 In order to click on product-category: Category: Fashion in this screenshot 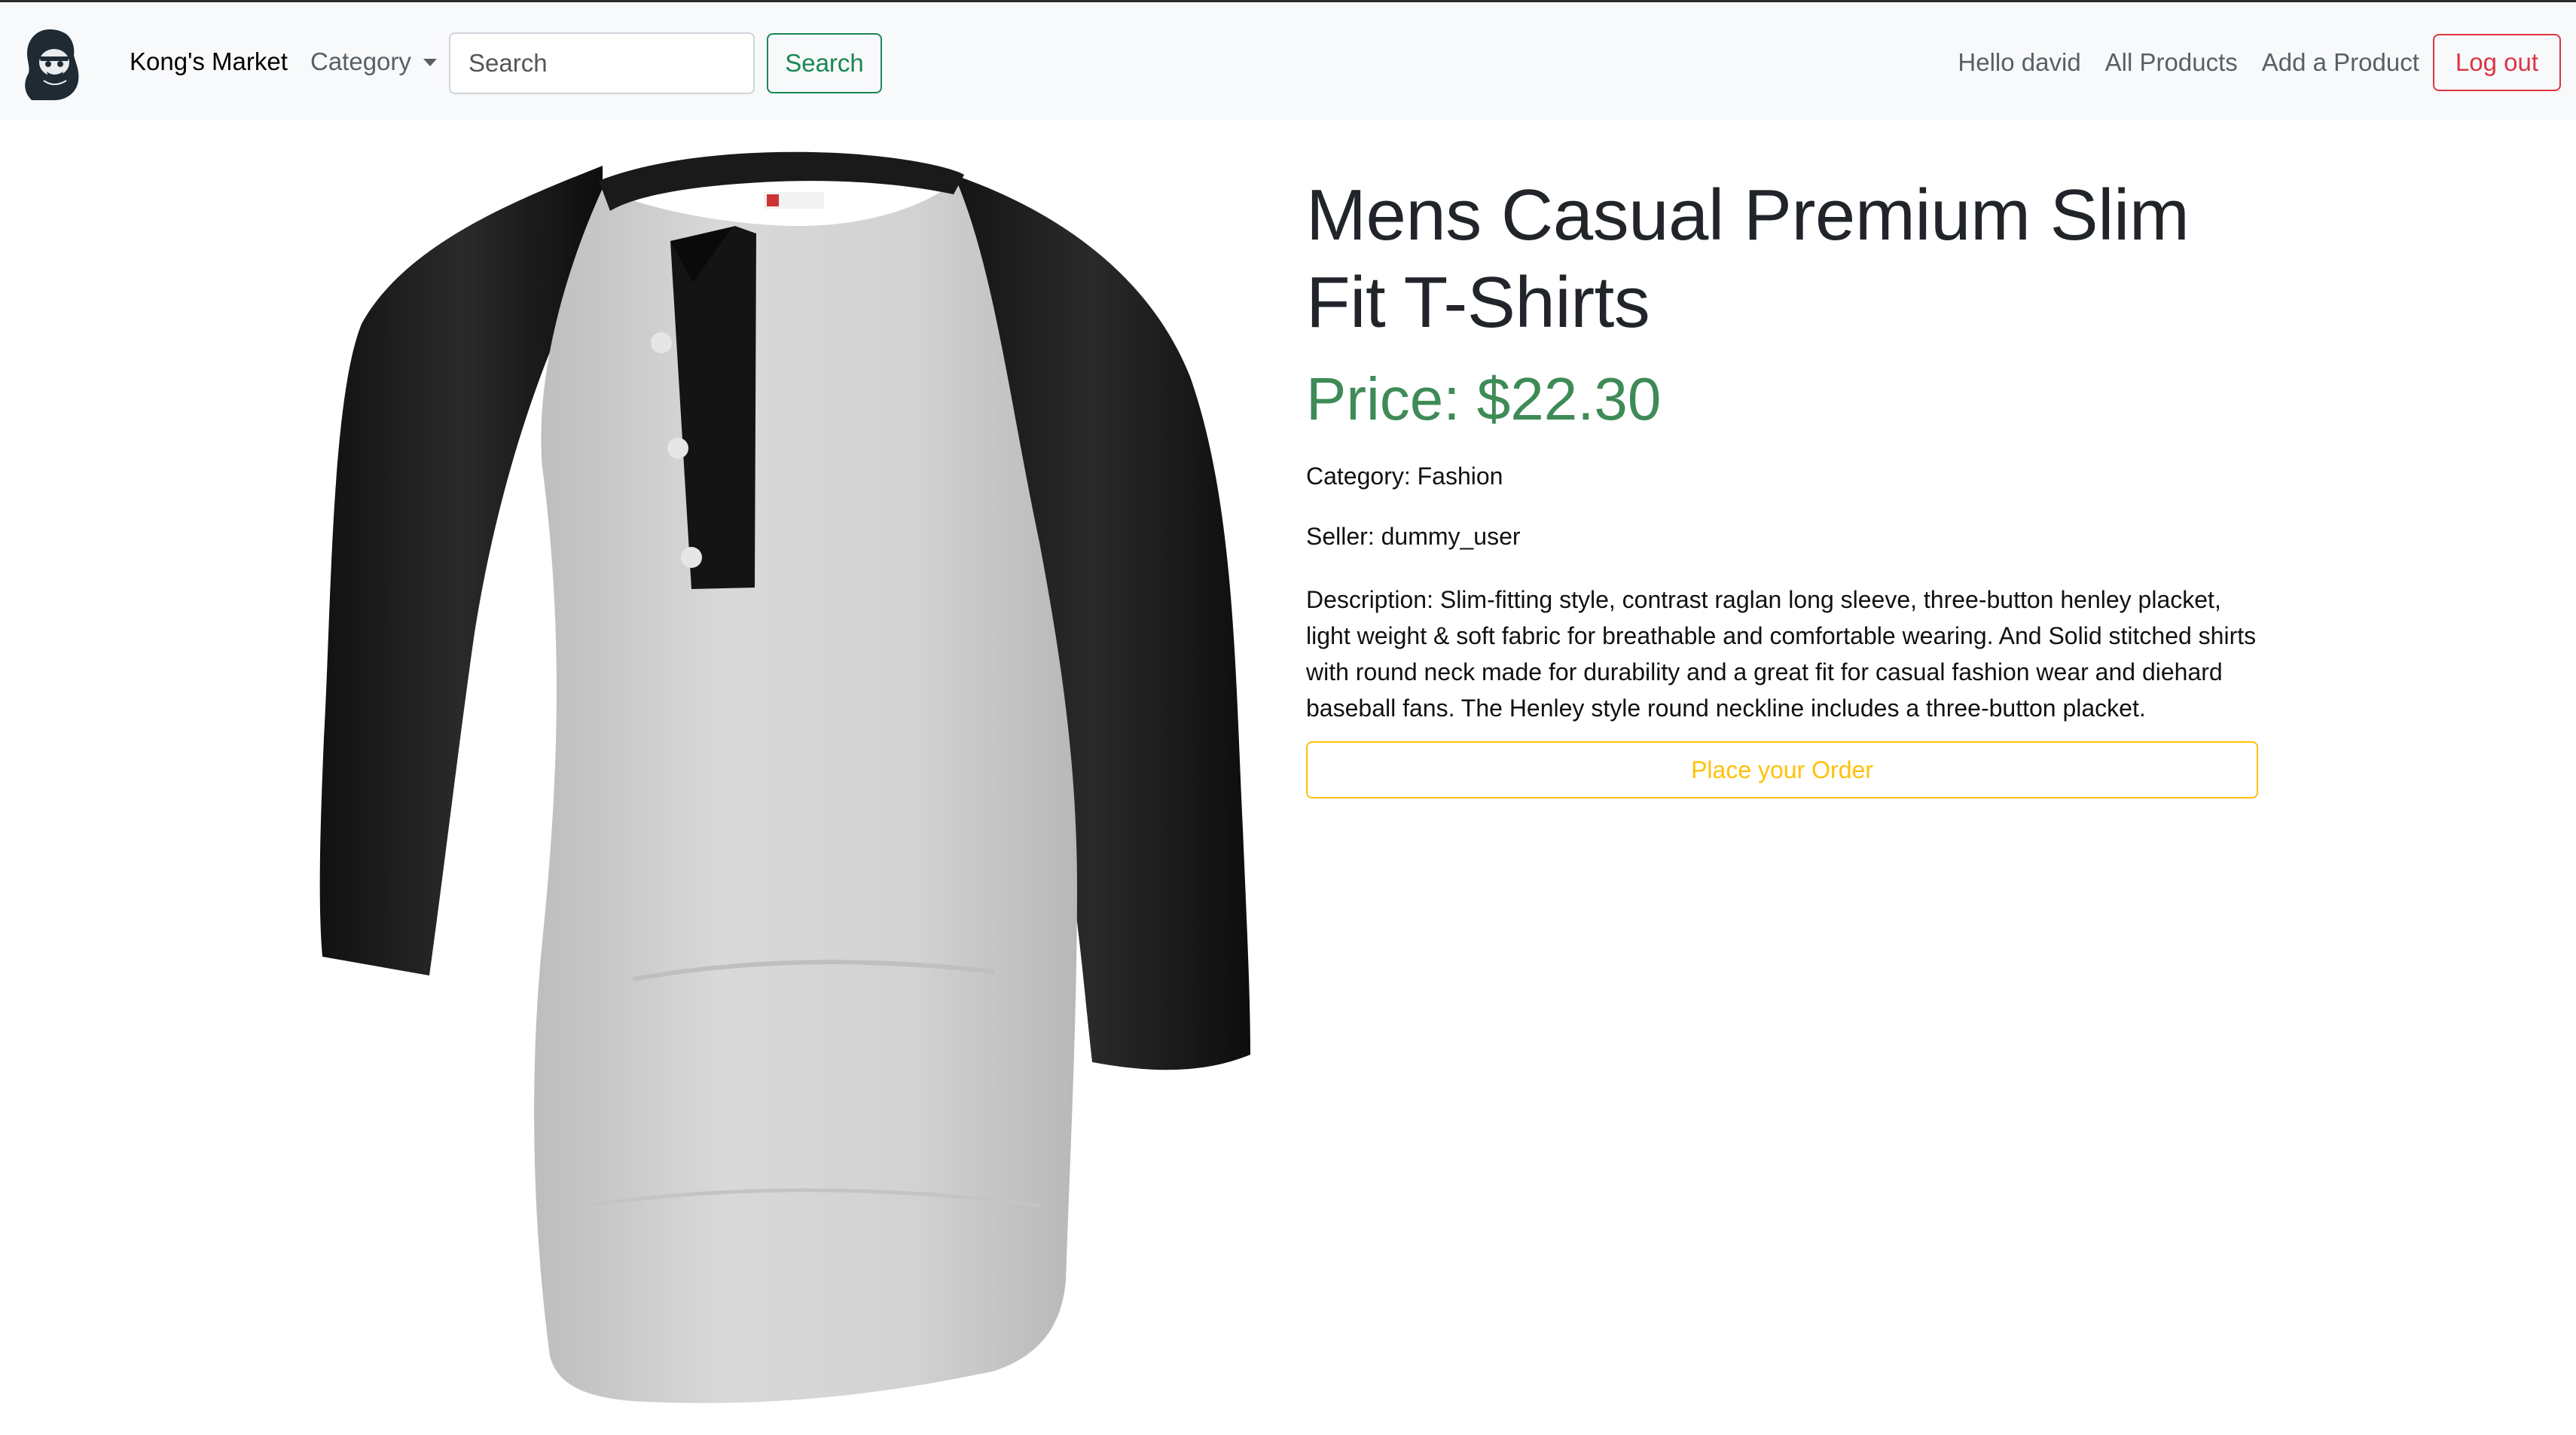, I will do `click(1405, 477)`.